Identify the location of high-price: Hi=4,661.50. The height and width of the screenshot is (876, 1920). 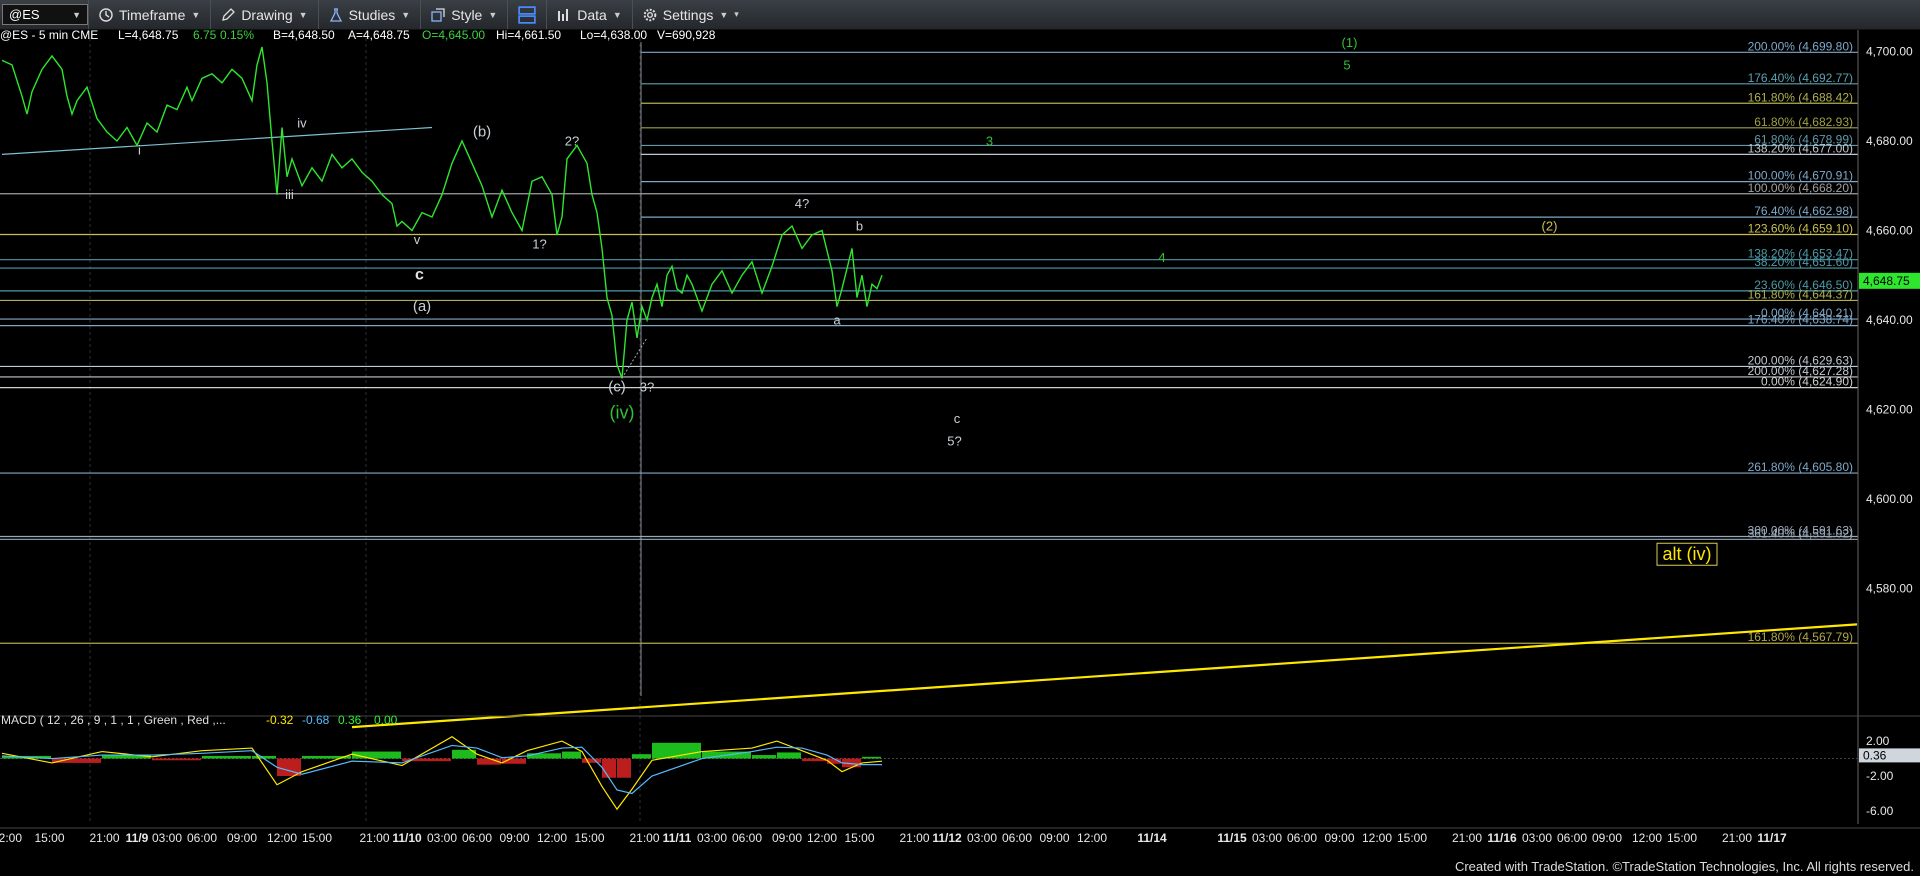
(528, 36).